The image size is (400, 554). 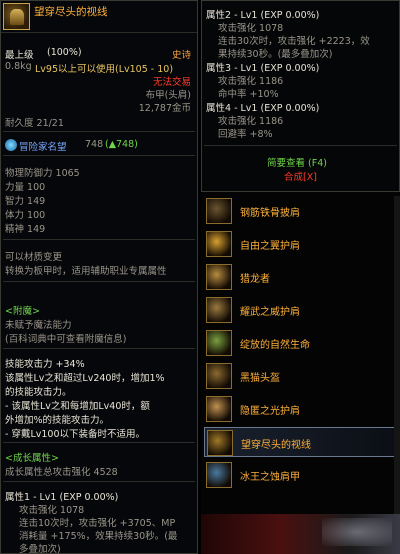 What do you see at coordinates (34, 123) in the screenshot?
I see `durability: 耐久度 21/21` at bounding box center [34, 123].